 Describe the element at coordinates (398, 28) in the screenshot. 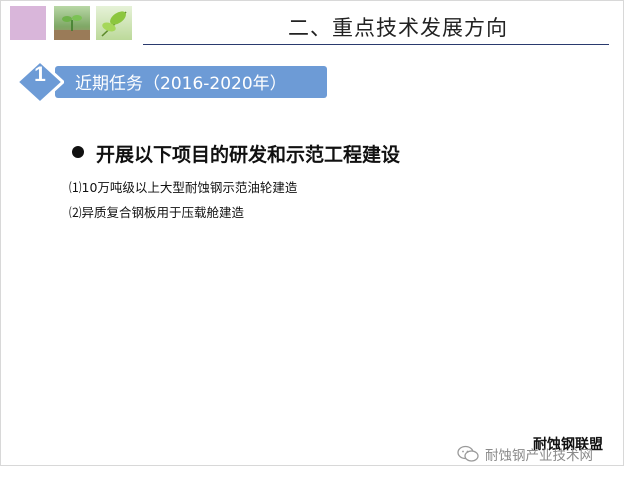

I see `page-title: 二、重点技术发展方向` at that location.